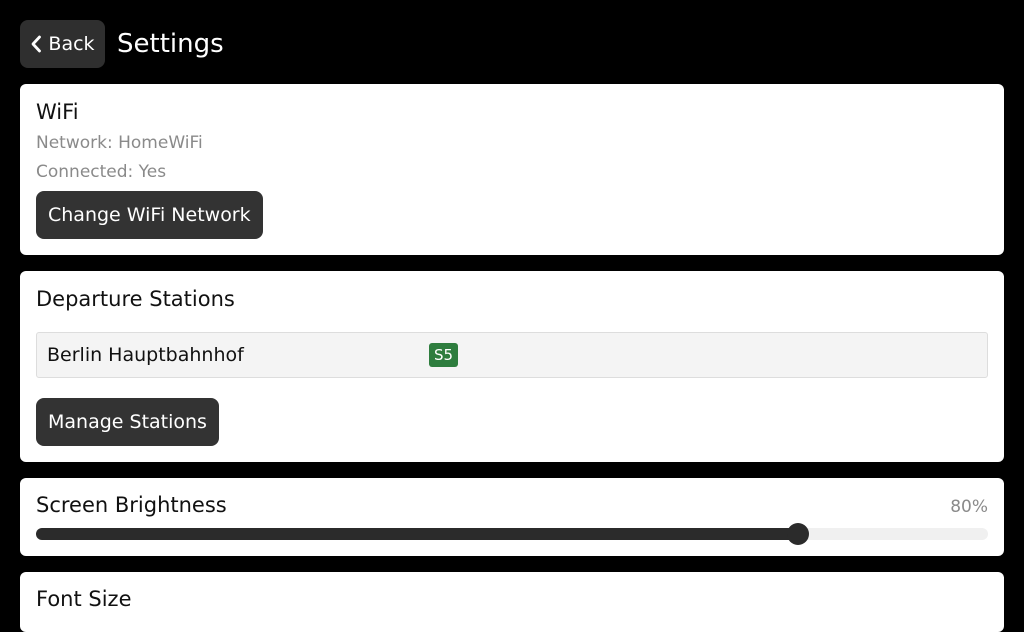 Image resolution: width=1024 pixels, height=632 pixels. What do you see at coordinates (127, 422) in the screenshot?
I see `manage-stations-button: Manage Stations` at bounding box center [127, 422].